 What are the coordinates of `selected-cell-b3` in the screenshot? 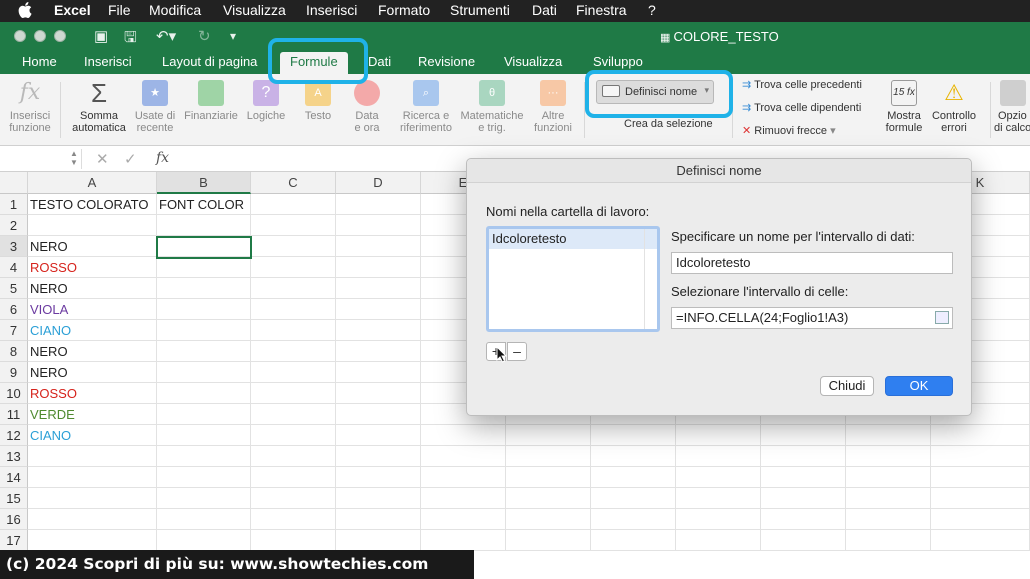 It's located at (204, 247).